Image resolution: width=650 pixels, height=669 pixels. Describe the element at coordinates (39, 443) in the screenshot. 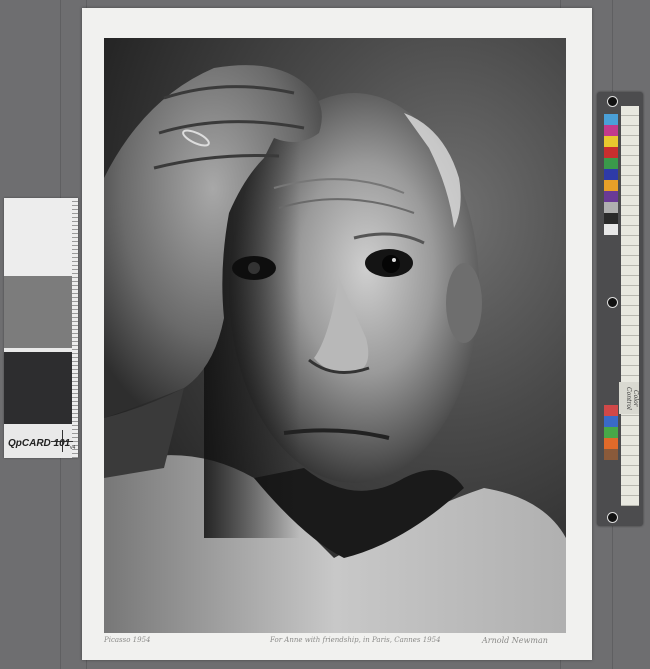

I see `card-brand-label: QpCARD 101` at that location.